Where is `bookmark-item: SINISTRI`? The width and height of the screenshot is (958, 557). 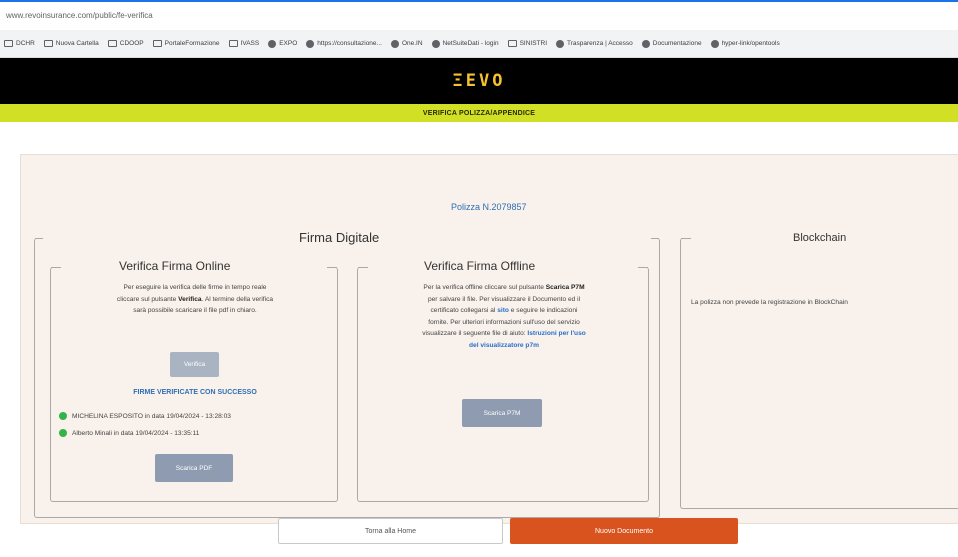
bookmark-item: SINISTRI is located at coordinates (527, 43).